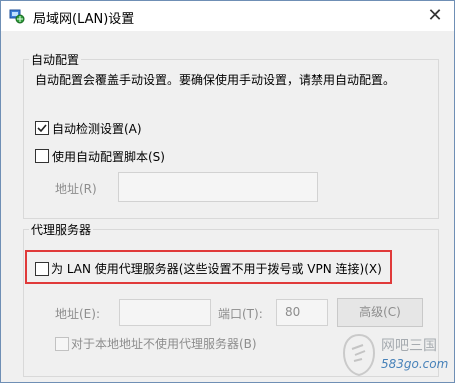 Image resolution: width=455 pixels, height=383 pixels. What do you see at coordinates (216, 268) in the screenshot?
I see `use-proxy-label: 为 LAN 使用代理服务器(这些设置不用于拨号或 VPN 连接)(X)` at bounding box center [216, 268].